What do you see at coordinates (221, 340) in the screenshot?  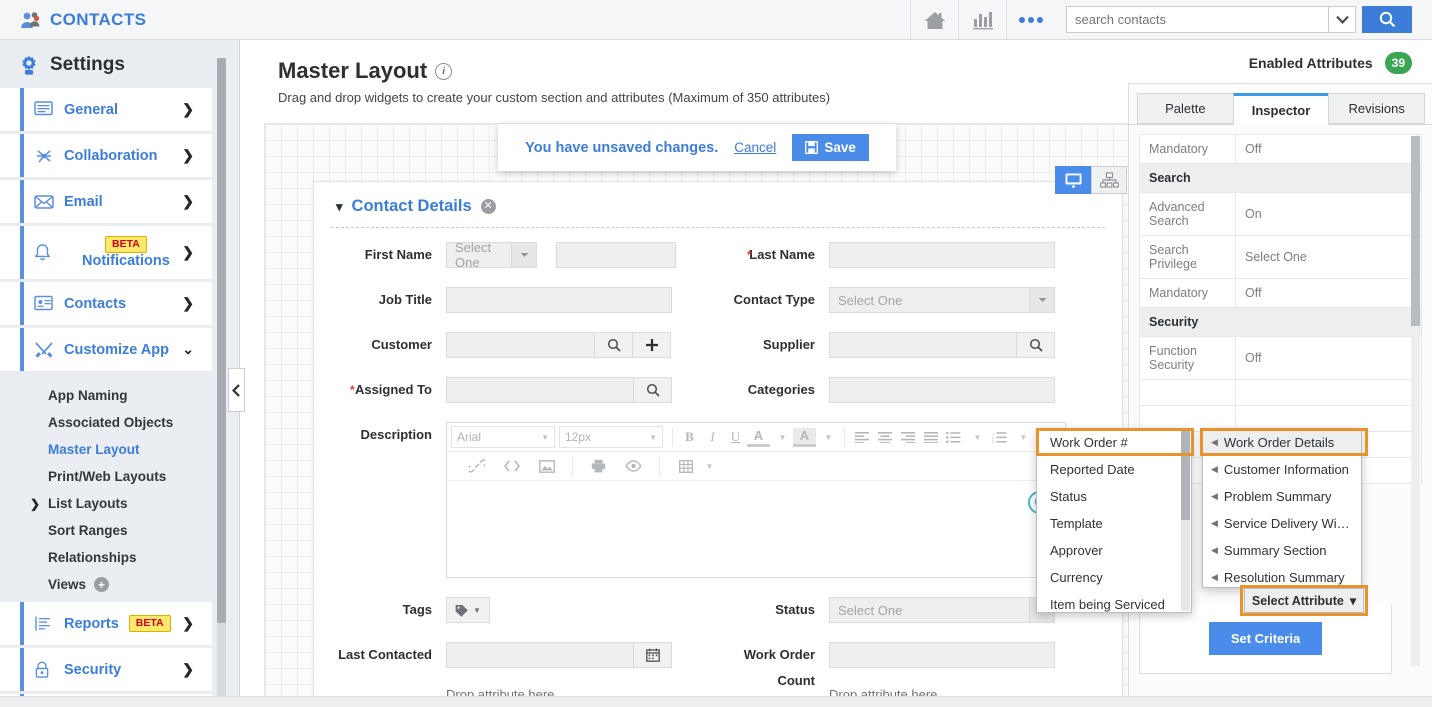 I see `sidebar-scrollbar-thumb` at bounding box center [221, 340].